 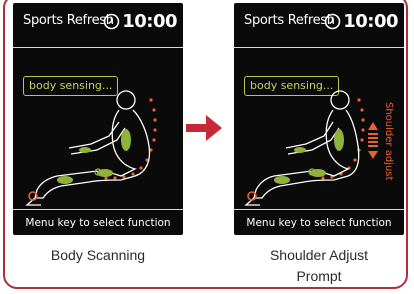 What do you see at coordinates (204, 128) in the screenshot?
I see `right-arrow-icon` at bounding box center [204, 128].